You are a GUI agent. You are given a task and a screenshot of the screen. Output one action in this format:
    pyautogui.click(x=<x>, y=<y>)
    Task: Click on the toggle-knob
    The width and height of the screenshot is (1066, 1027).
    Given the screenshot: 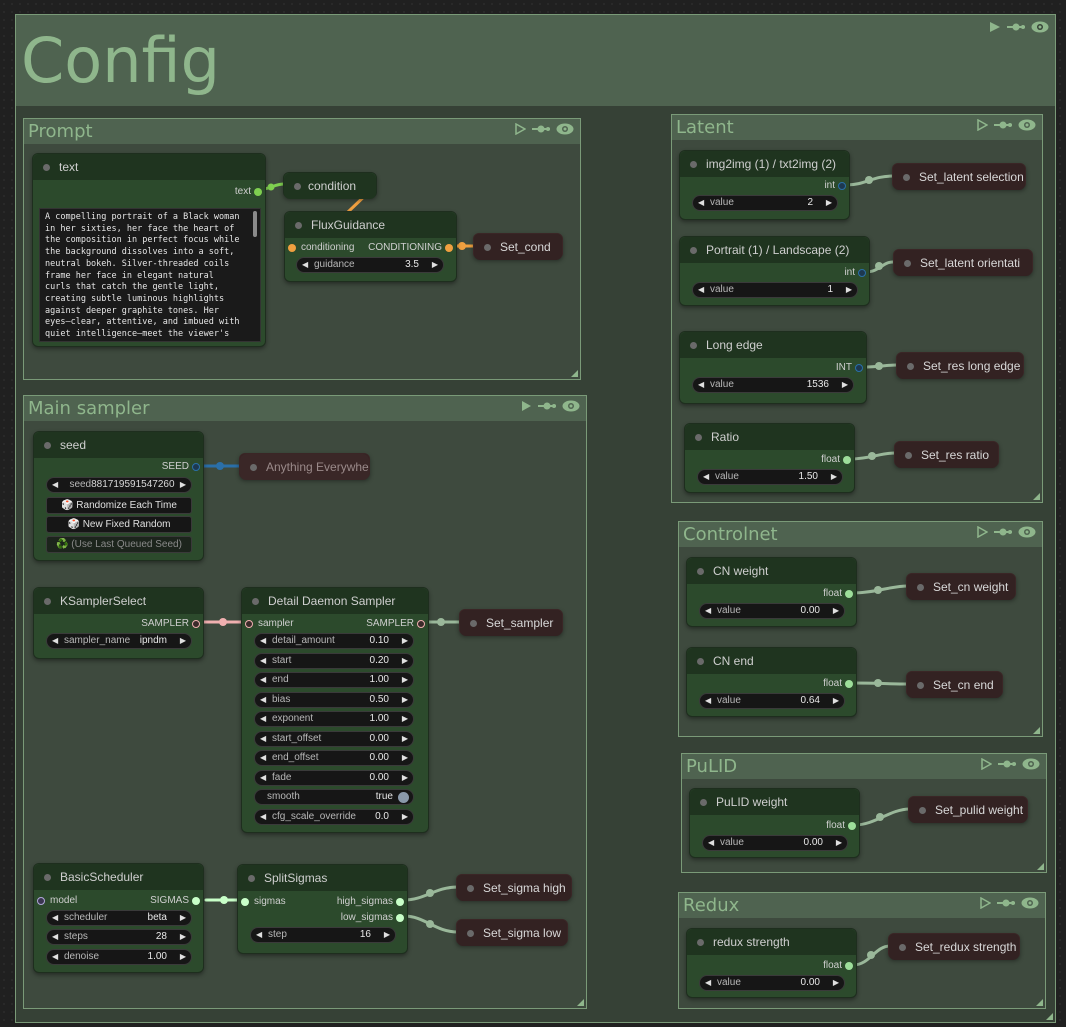 What is the action you would take?
    pyautogui.click(x=403, y=797)
    